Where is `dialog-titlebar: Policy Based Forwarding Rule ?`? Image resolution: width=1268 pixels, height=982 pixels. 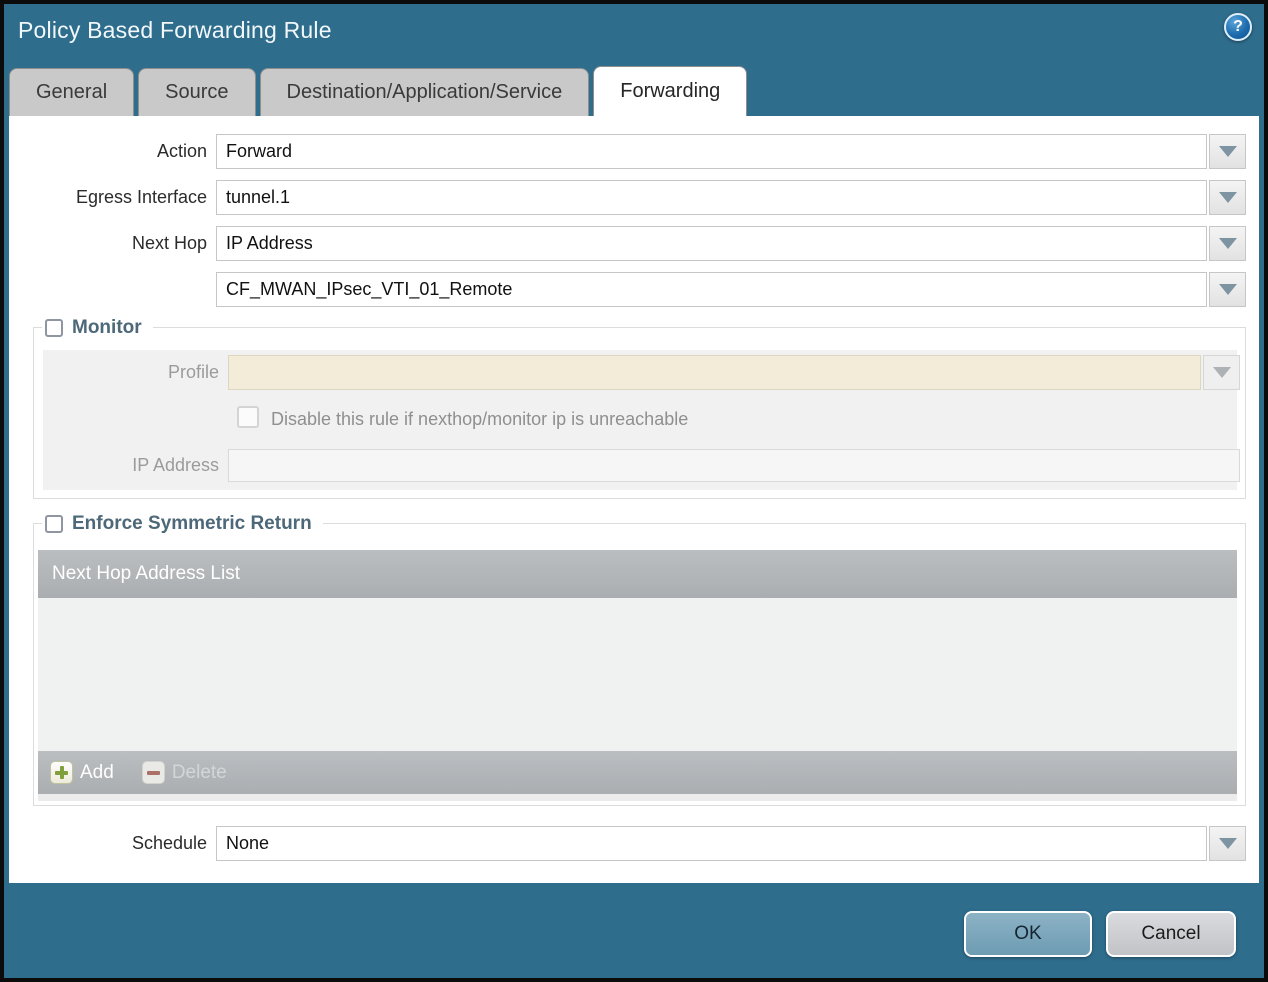
dialog-titlebar: Policy Based Forwarding Rule ? is located at coordinates (634, 30).